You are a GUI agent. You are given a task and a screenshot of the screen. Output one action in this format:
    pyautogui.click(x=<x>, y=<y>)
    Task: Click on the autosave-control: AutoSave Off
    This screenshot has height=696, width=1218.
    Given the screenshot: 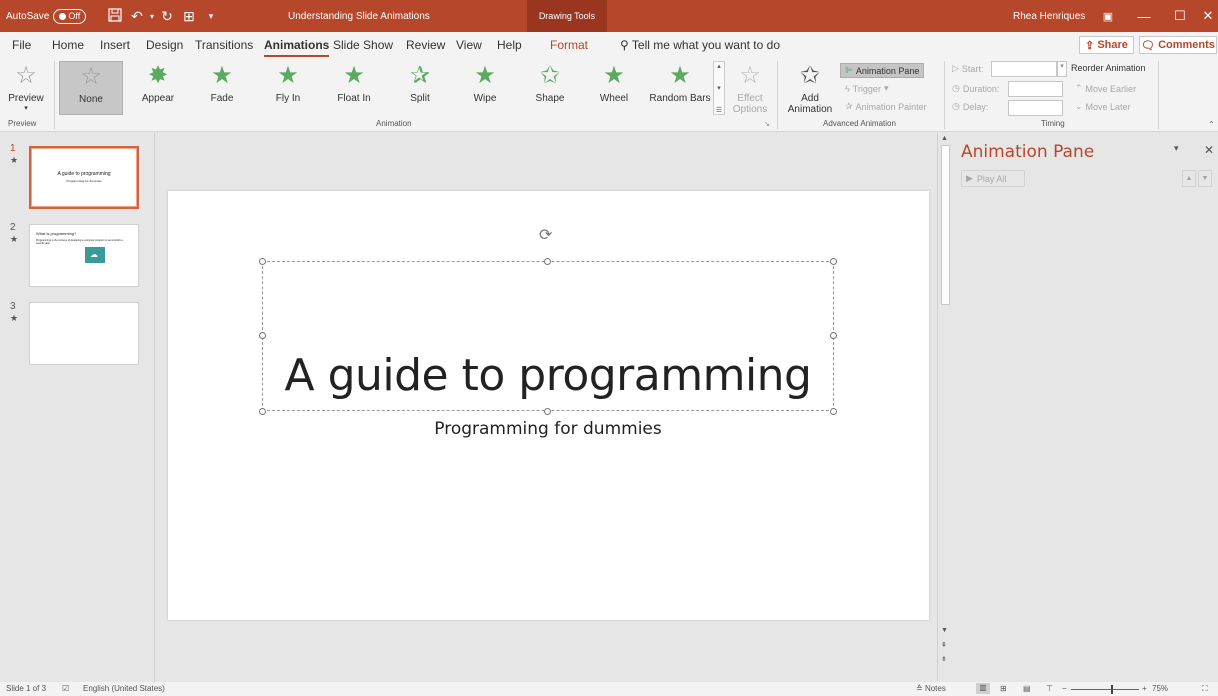 What is the action you would take?
    pyautogui.click(x=46, y=16)
    